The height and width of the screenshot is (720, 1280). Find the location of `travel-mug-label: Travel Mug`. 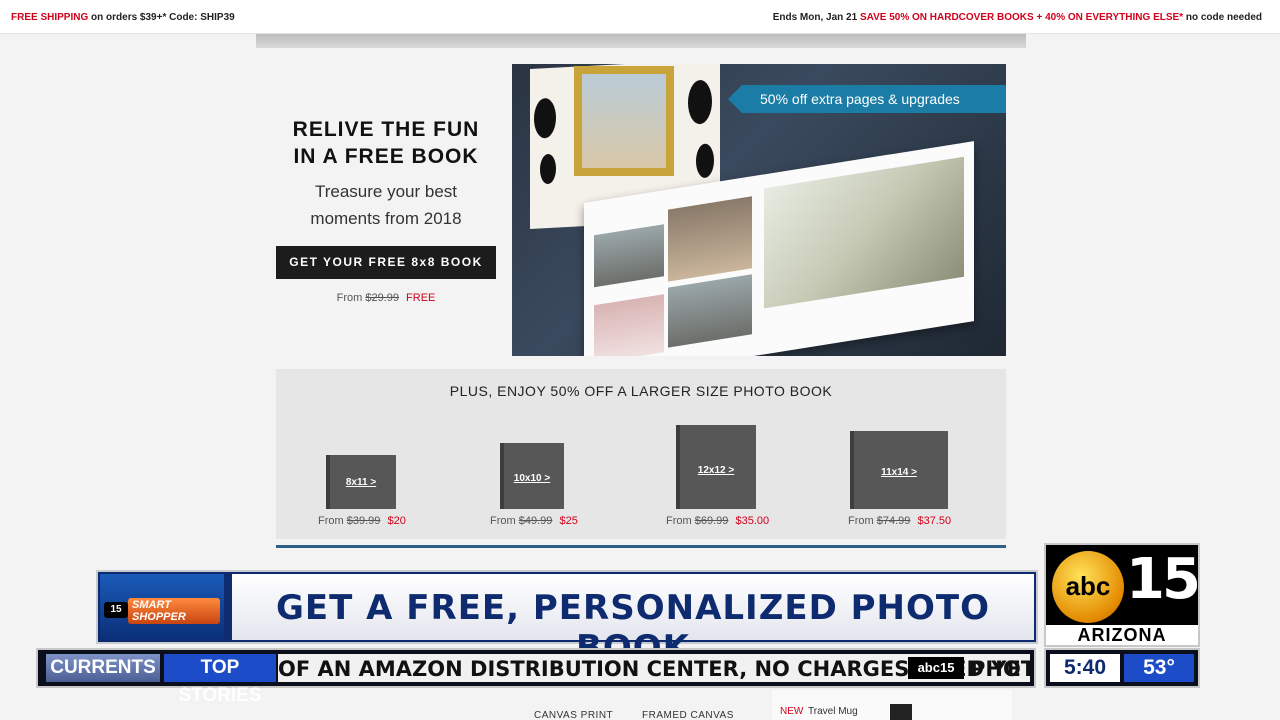

travel-mug-label: Travel Mug is located at coordinates (833, 711).